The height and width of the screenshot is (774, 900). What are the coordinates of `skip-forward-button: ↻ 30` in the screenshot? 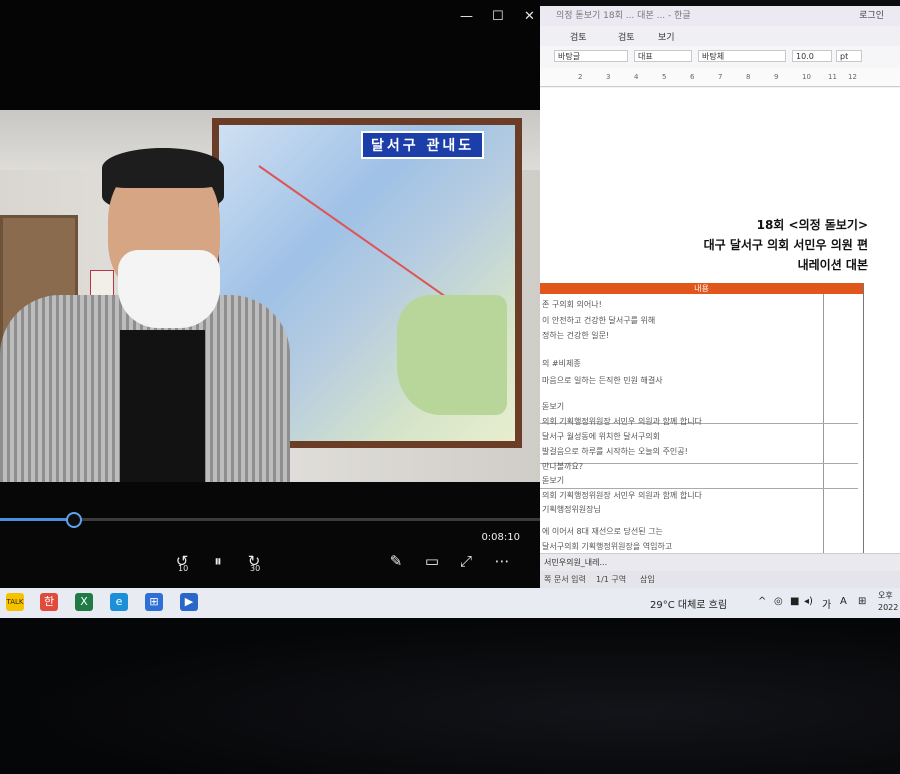 It's located at (254, 562).